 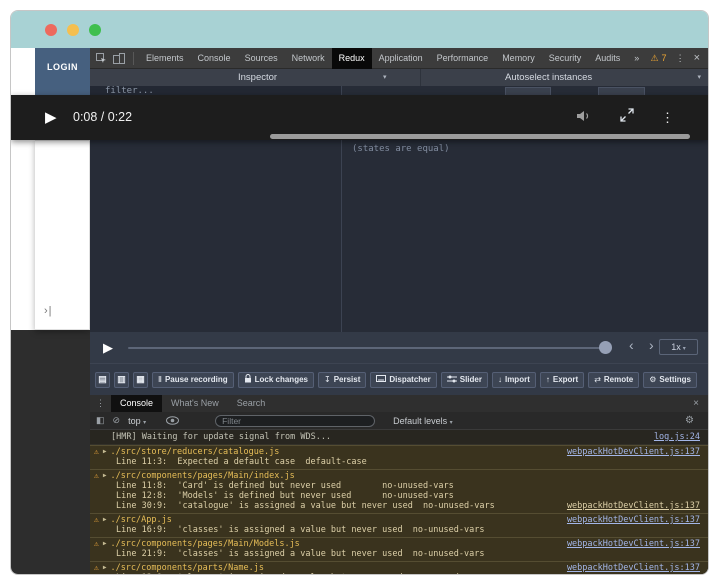 What do you see at coordinates (137, 403) in the screenshot?
I see `console-tab: Console` at bounding box center [137, 403].